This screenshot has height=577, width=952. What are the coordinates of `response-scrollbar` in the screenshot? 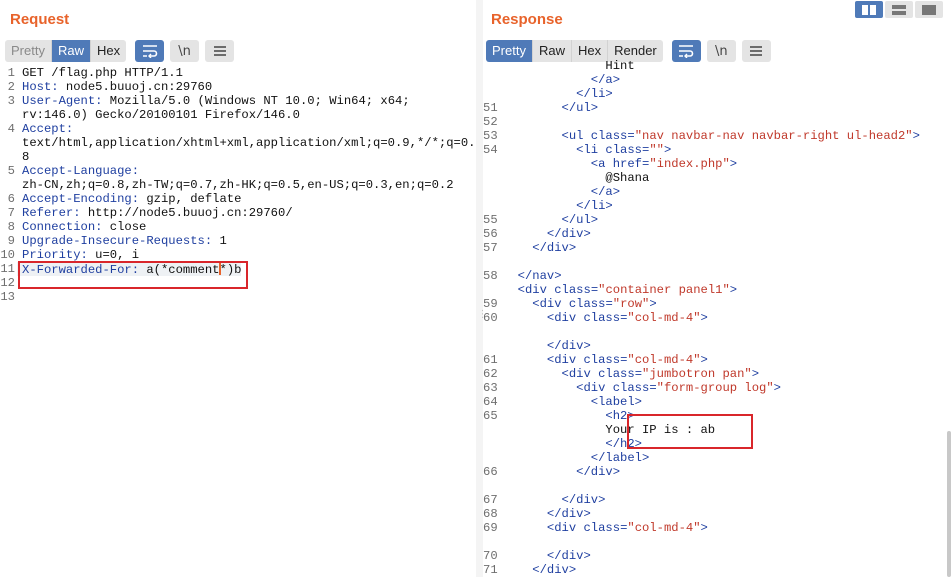 It's located at (949, 504).